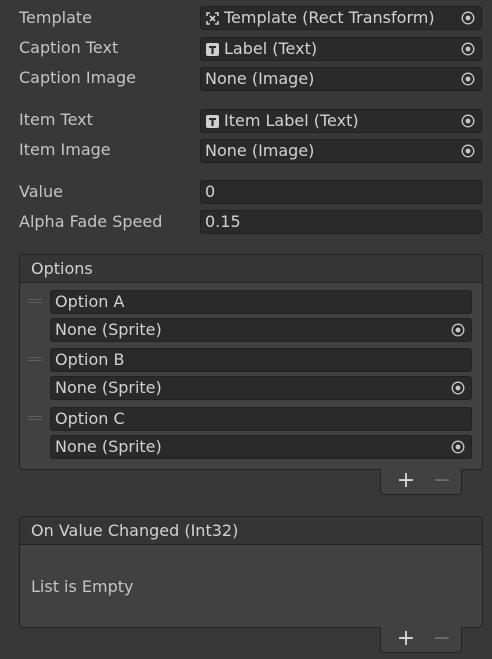 The width and height of the screenshot is (492, 659). I want to click on alpha-fade-speed-row: Alpha Fade Speed 0.15, so click(246, 222).